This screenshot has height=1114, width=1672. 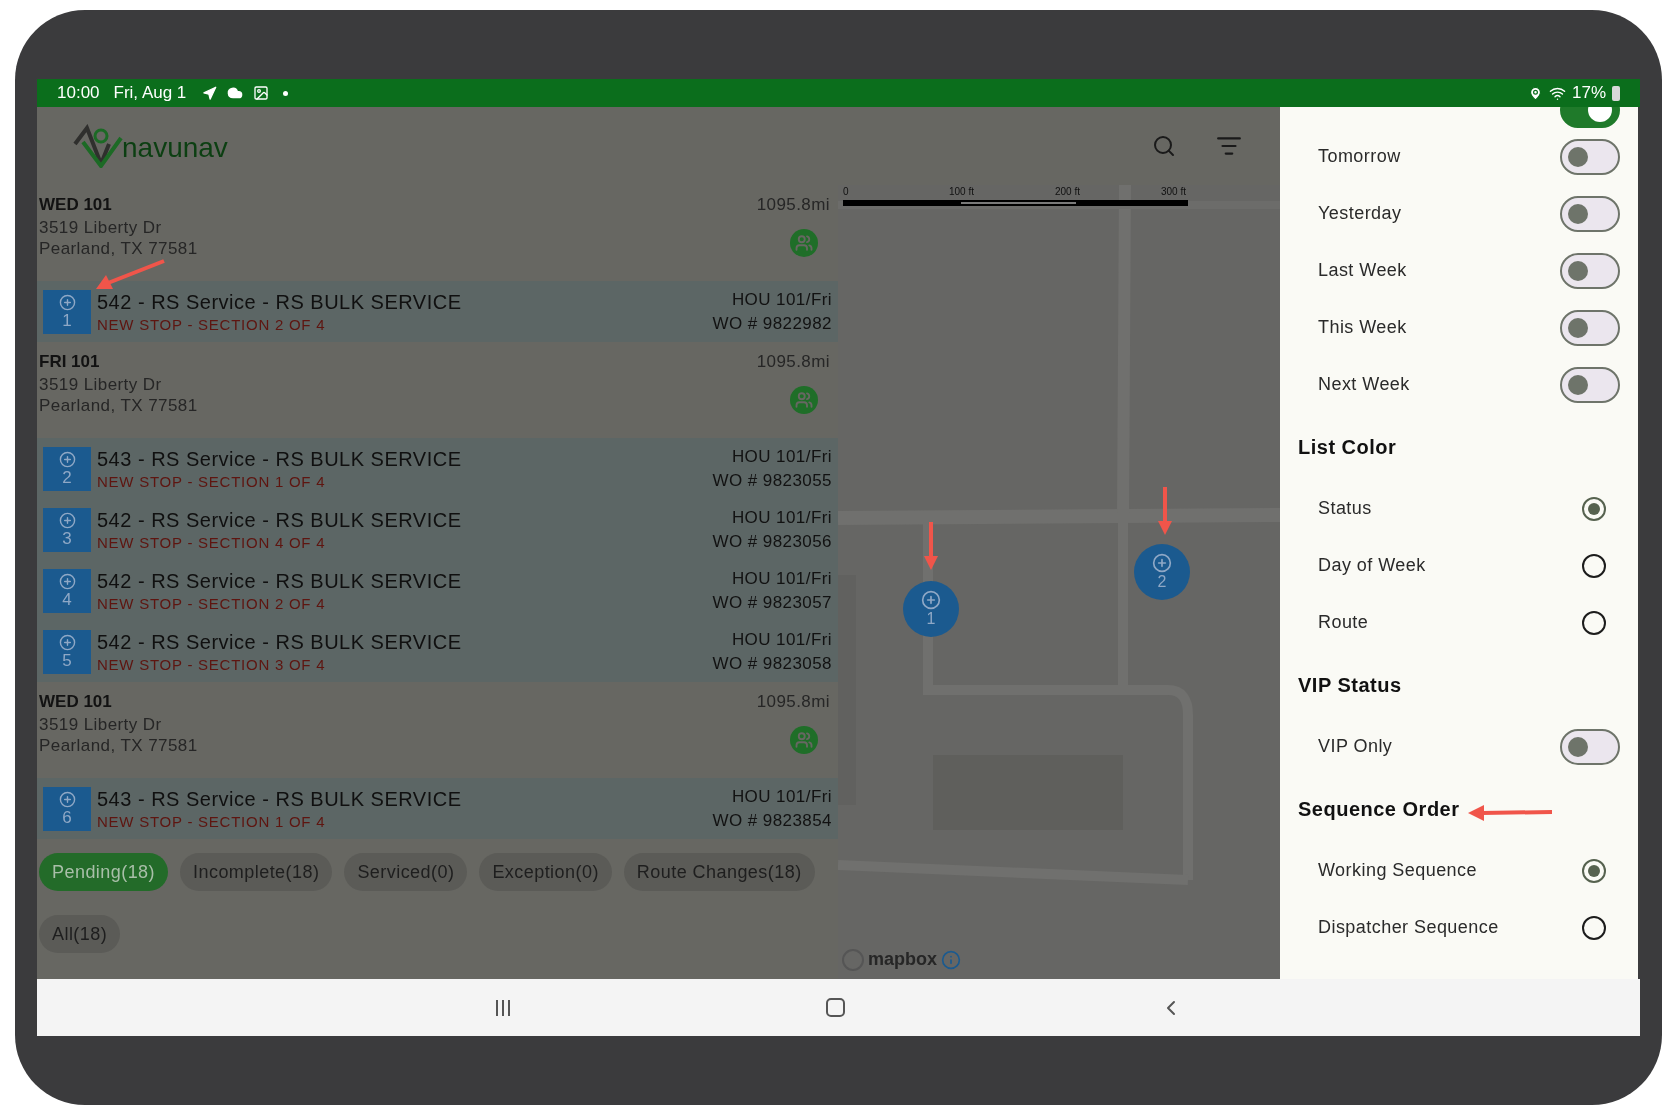 What do you see at coordinates (212, 542) in the screenshot?
I see `stop-status: NEW STOP - SECTION 4 OF 4` at bounding box center [212, 542].